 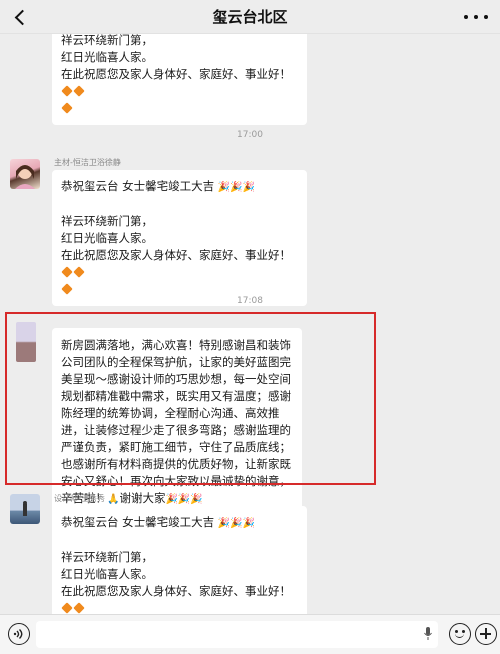 What do you see at coordinates (250, 301) in the screenshot?
I see `timestamp: 17:08` at bounding box center [250, 301].